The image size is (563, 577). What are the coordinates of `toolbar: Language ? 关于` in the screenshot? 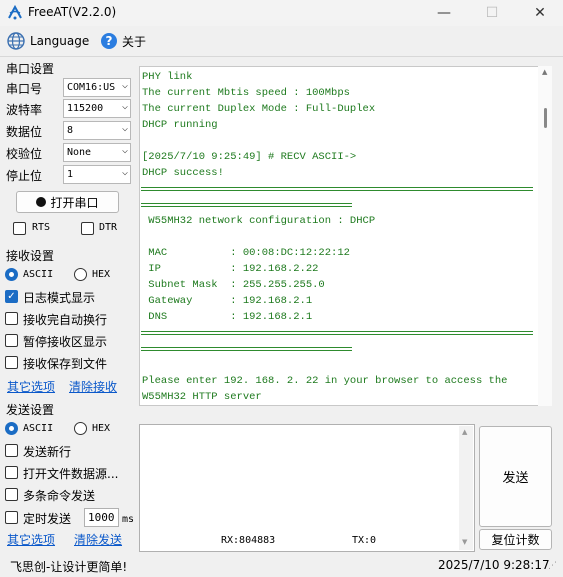 It's located at (281, 41).